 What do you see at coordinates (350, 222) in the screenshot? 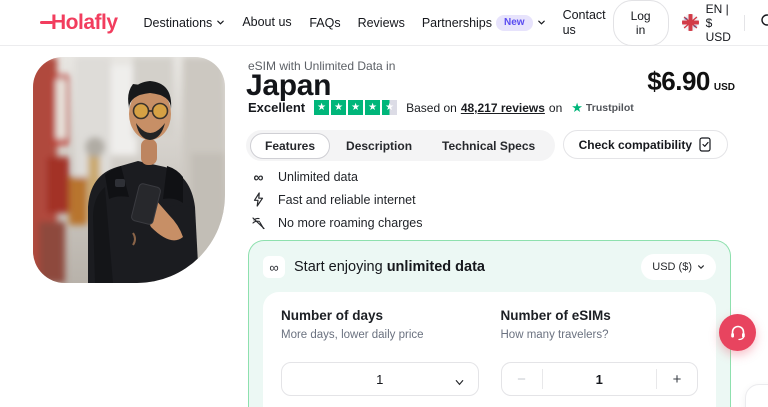
I see `feature-label: No more roaming charges` at bounding box center [350, 222].